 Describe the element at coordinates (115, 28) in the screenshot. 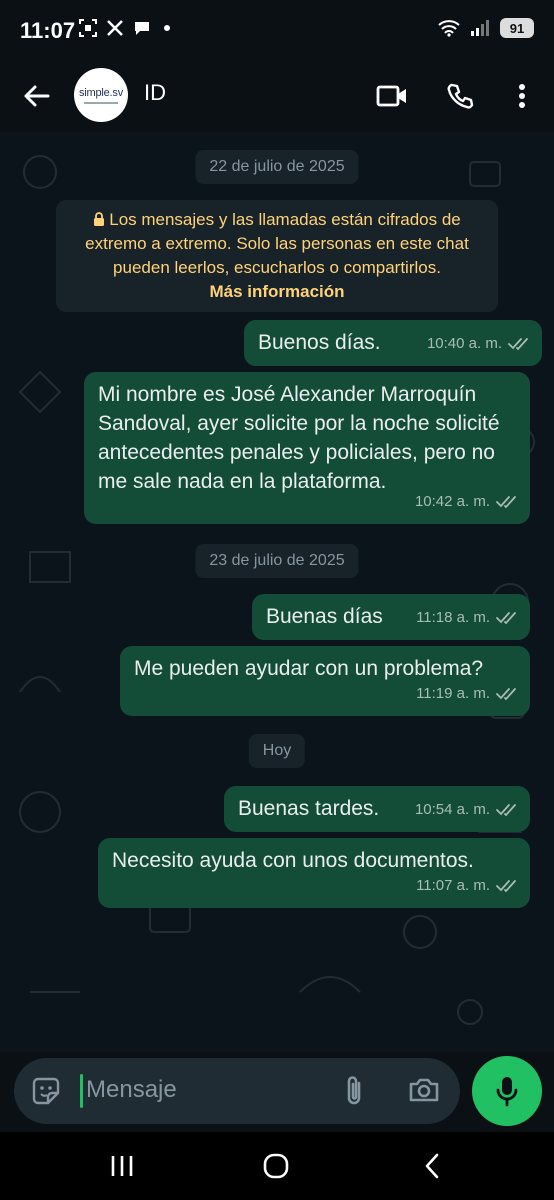

I see `x-icon` at that location.